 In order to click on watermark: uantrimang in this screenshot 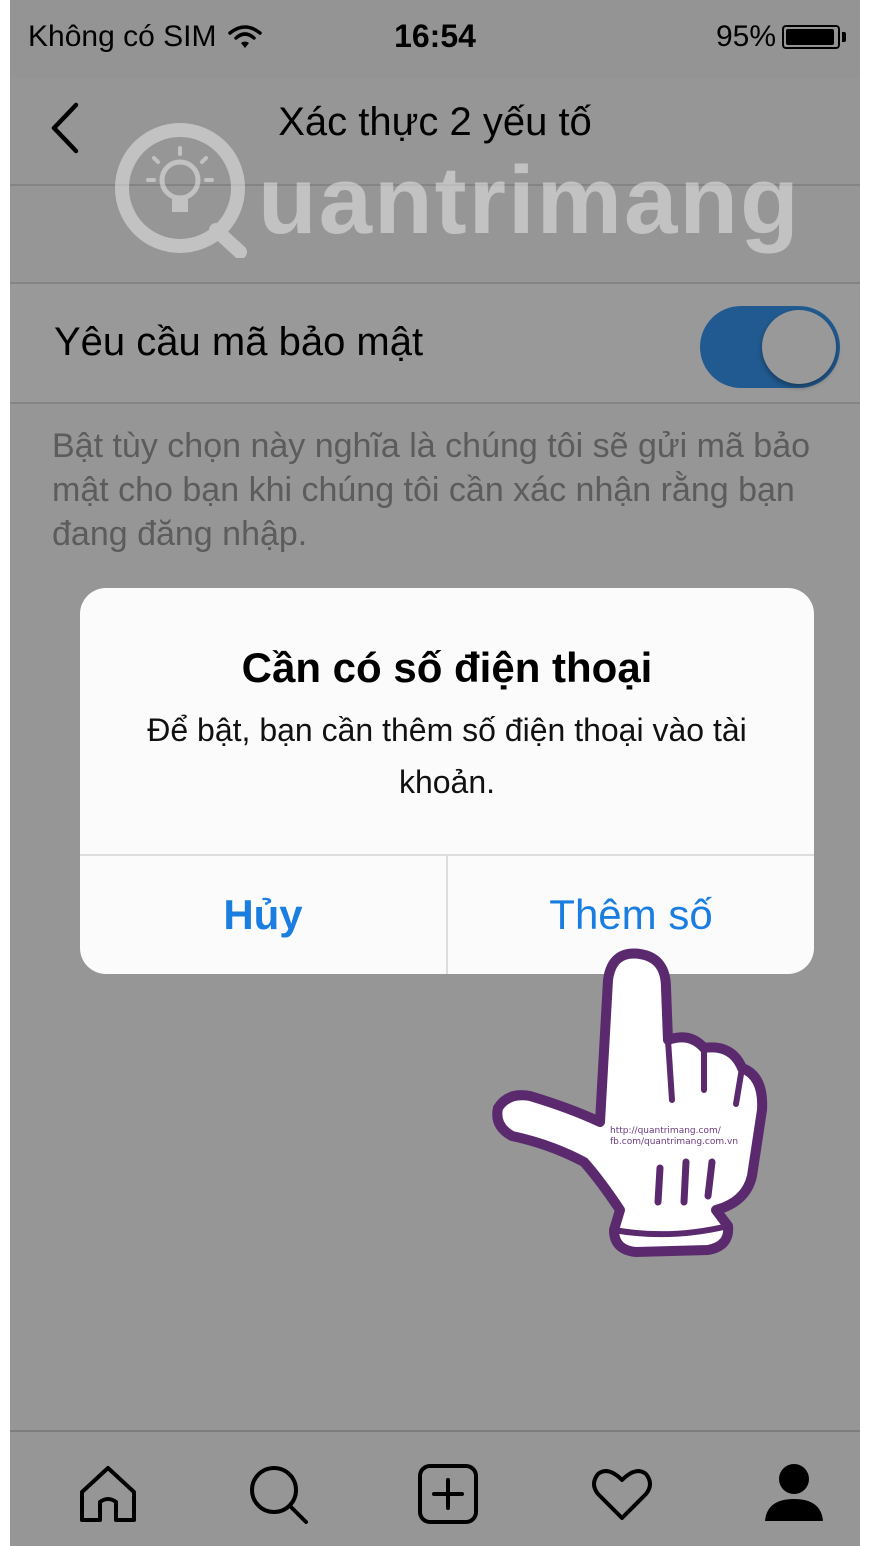, I will do `click(468, 188)`.